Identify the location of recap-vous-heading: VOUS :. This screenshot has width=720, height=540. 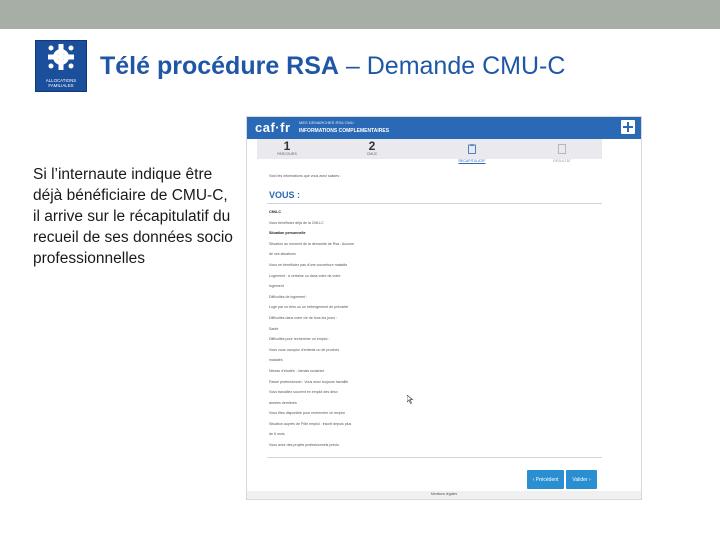
(285, 195).